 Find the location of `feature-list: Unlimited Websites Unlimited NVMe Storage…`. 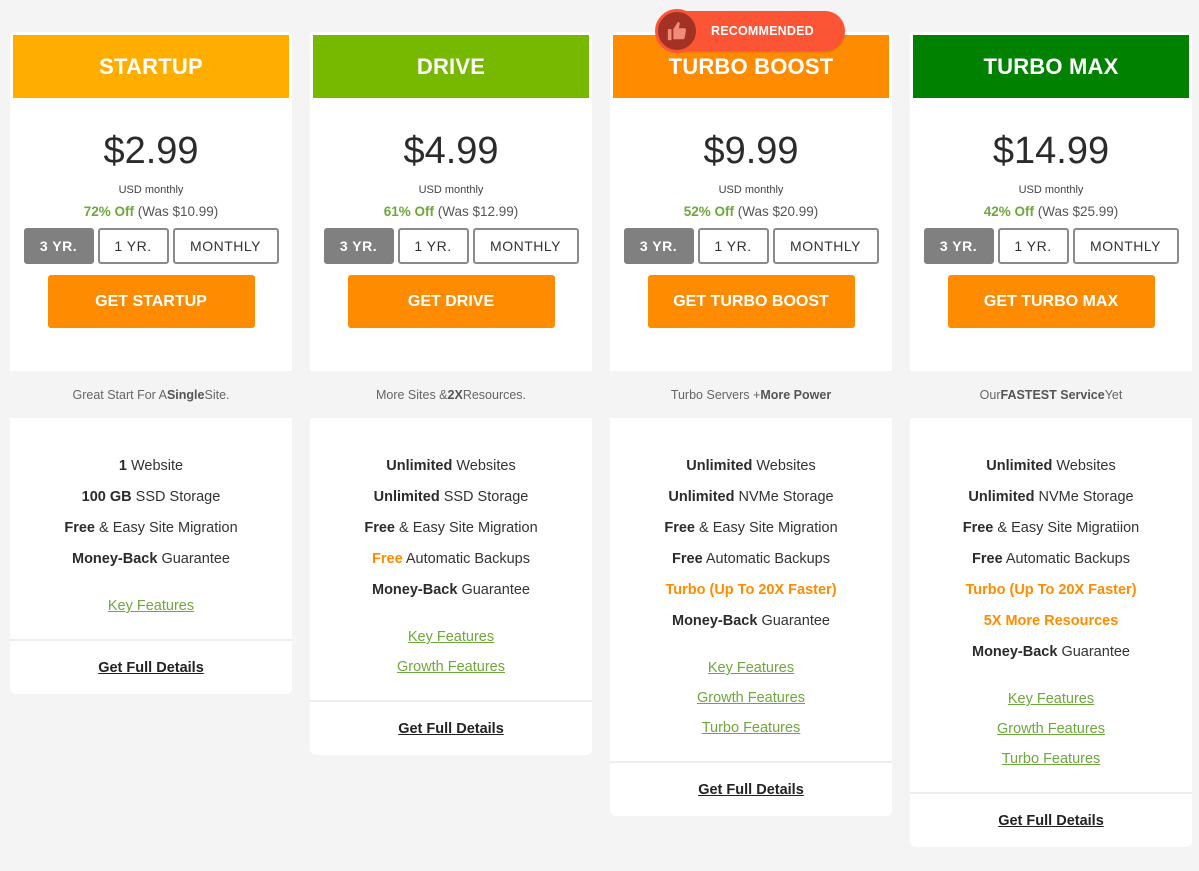

feature-list: Unlimited Websites Unlimited NVMe Storage… is located at coordinates (1051, 605).